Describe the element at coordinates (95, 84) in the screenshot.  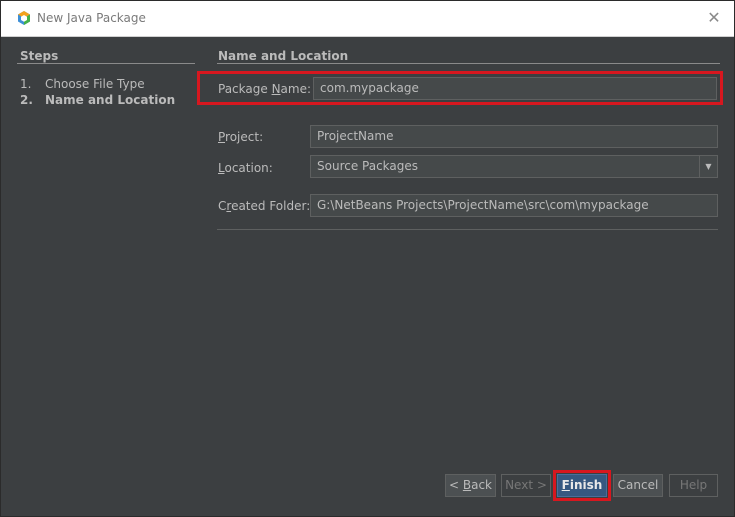
I see `step-label: Choose File Type` at that location.